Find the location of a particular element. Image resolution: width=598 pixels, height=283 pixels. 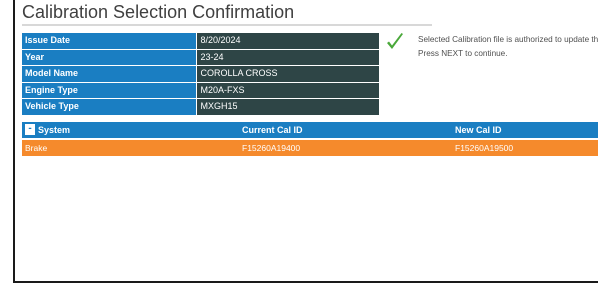

info-row-issue-date: Issue Date 8/20/2024 is located at coordinates (200, 41).